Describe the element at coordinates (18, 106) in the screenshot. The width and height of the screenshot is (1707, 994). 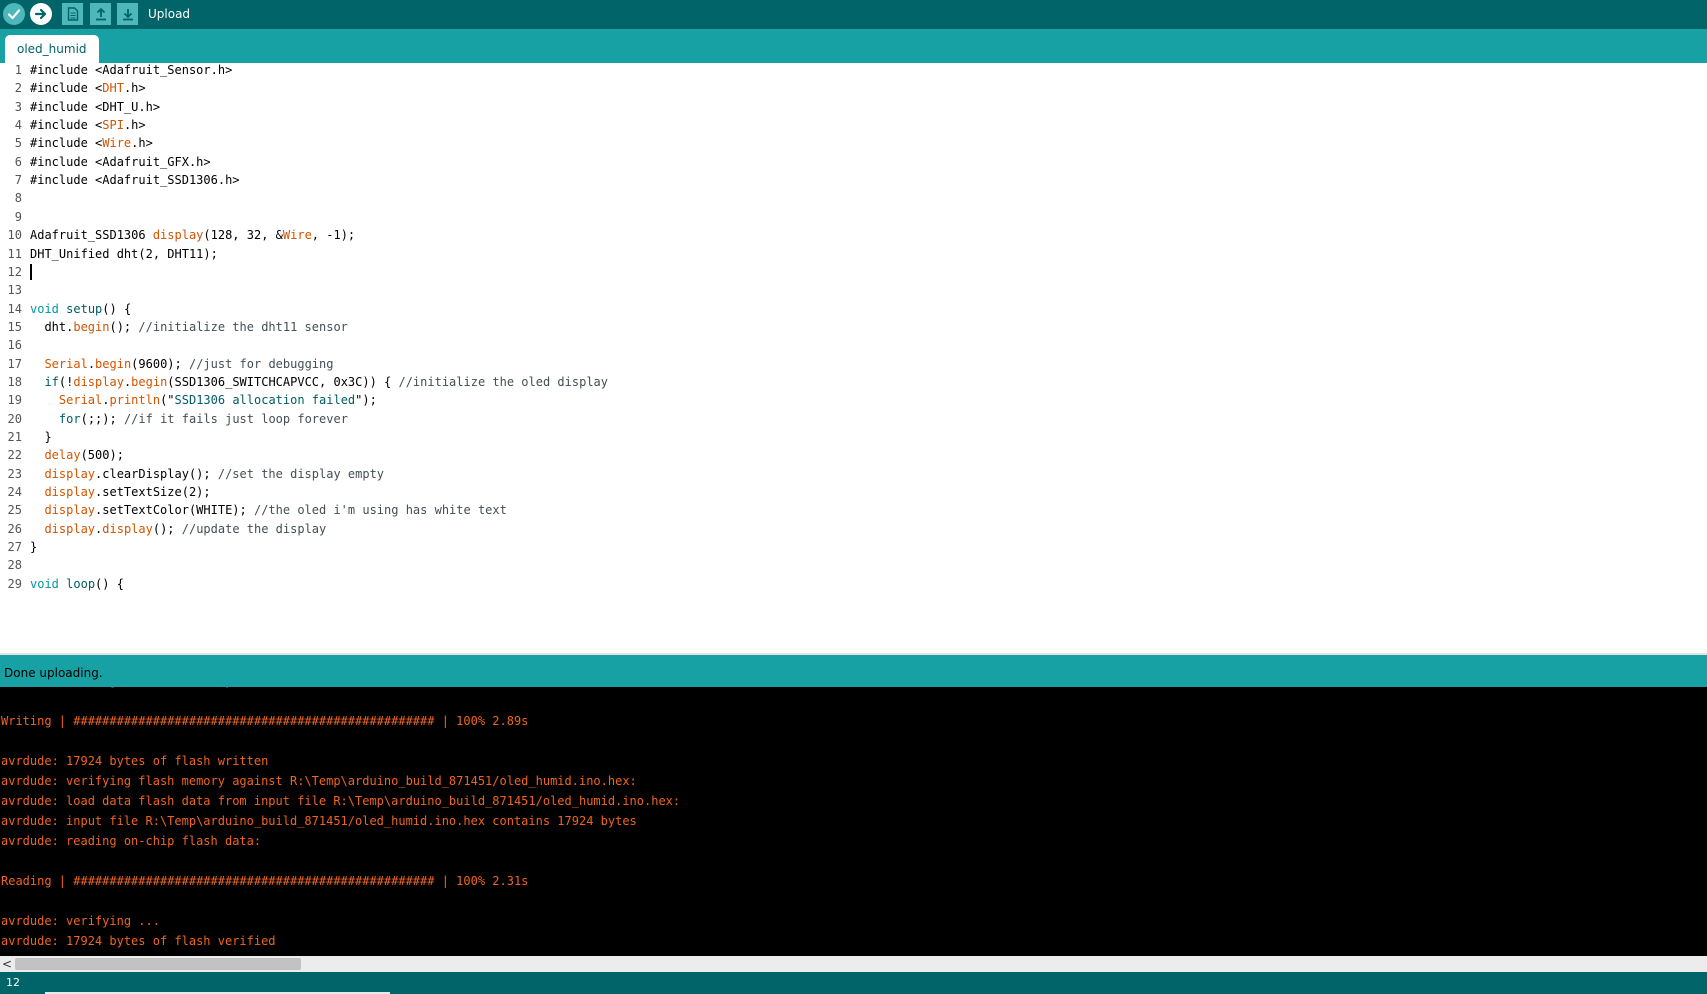
I see `line-number: 3` at that location.